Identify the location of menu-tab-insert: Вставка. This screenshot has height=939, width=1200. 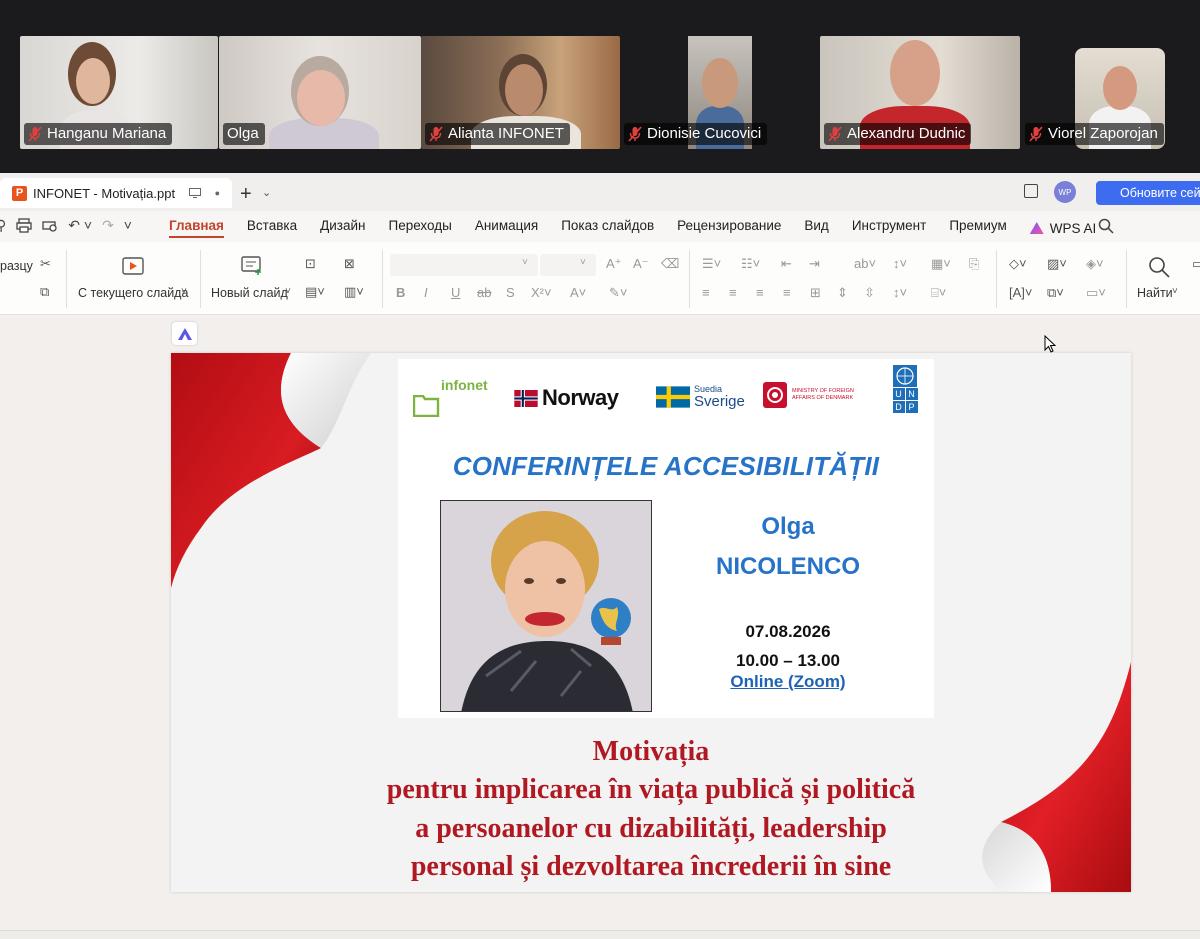
(272, 228).